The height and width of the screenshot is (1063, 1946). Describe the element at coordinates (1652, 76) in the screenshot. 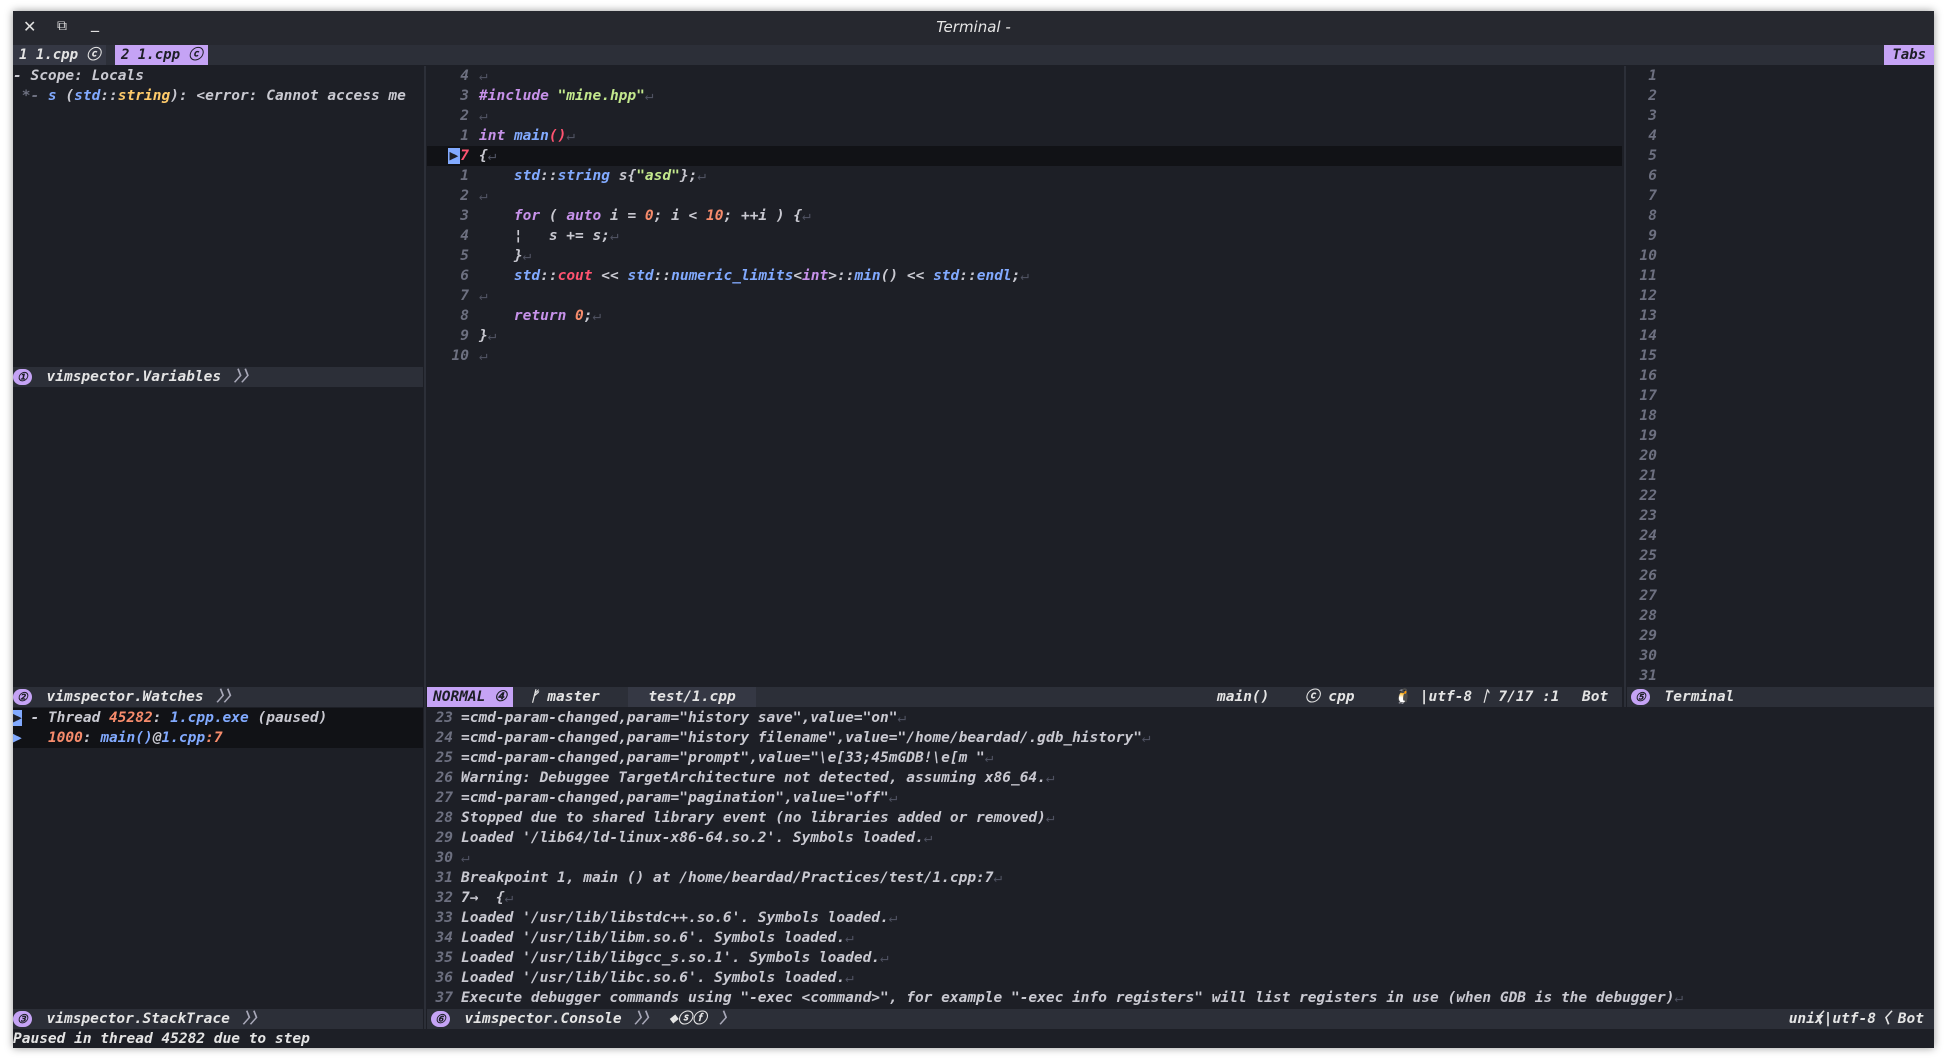

I see `terminal-line-number: 1` at that location.